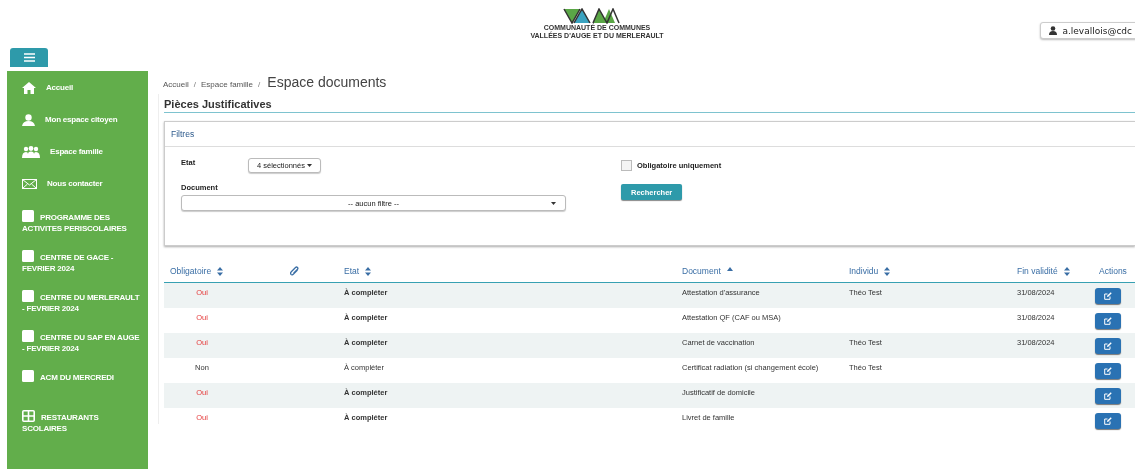 Image resolution: width=1135 pixels, height=470 pixels. What do you see at coordinates (650, 134) in the screenshot?
I see `filters-title: Filtres` at bounding box center [650, 134].